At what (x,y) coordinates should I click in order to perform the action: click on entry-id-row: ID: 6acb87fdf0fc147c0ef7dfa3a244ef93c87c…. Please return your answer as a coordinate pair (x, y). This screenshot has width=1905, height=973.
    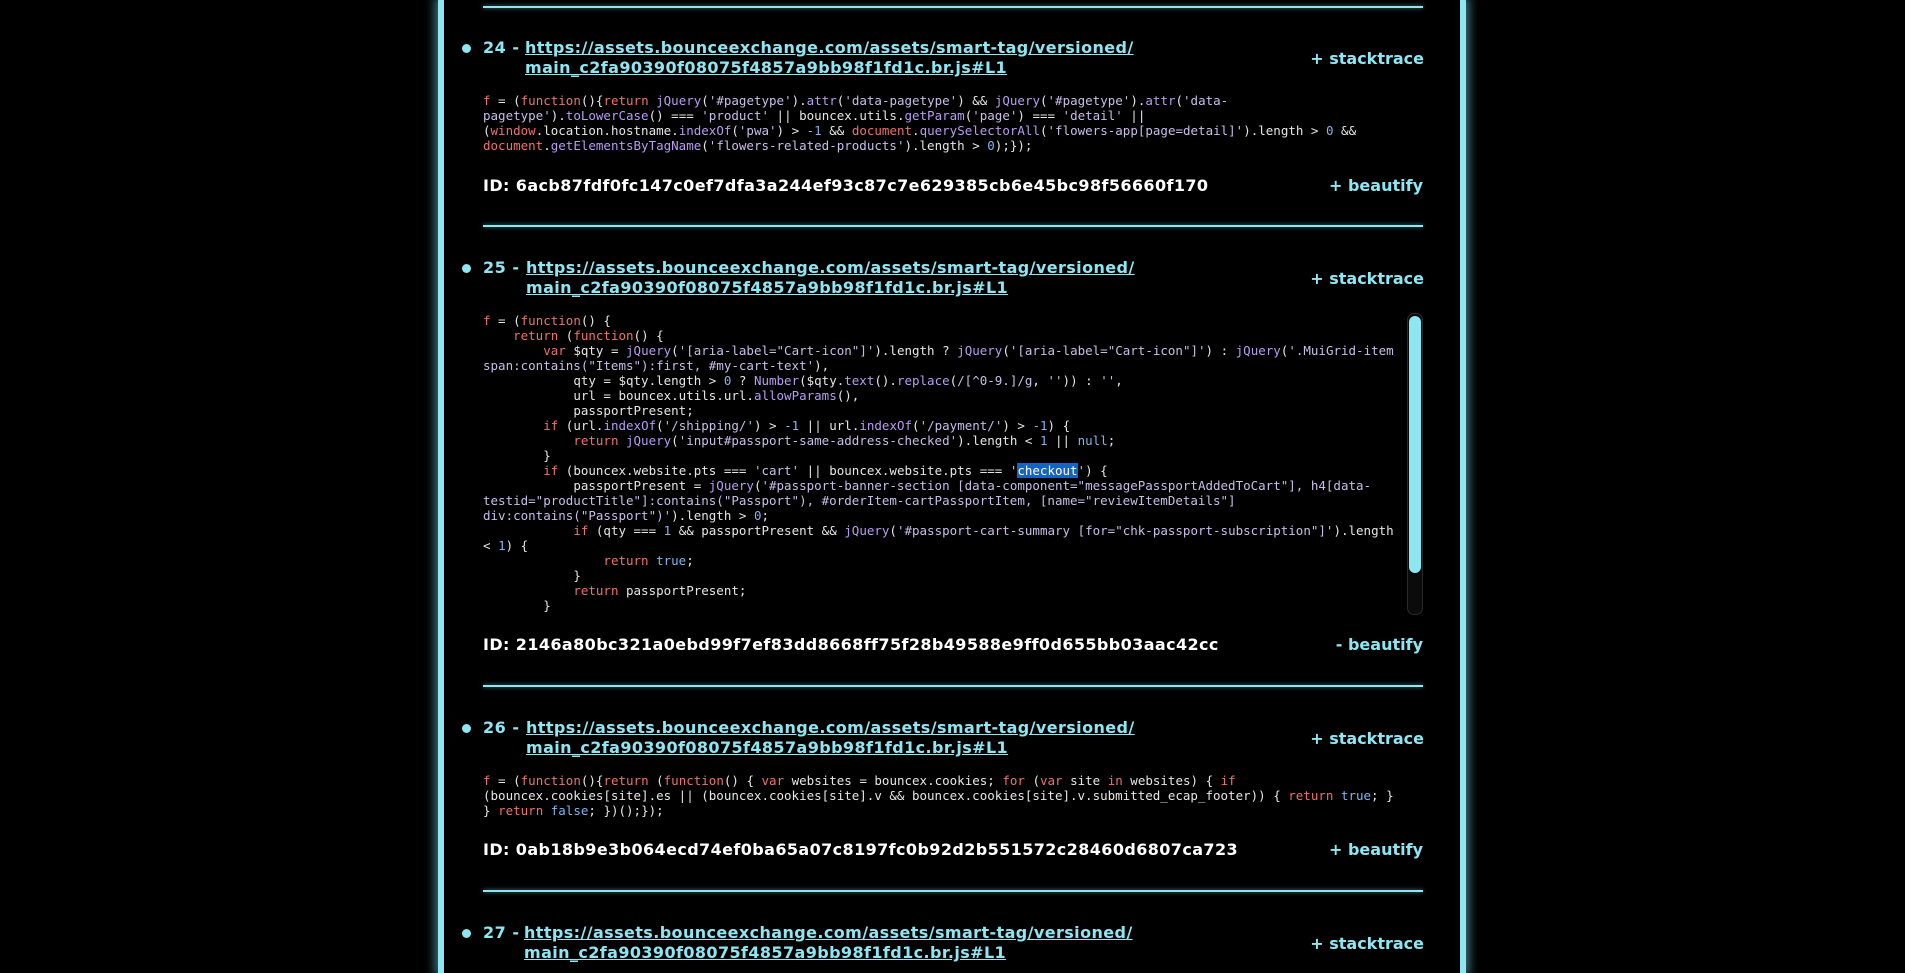
    Looking at the image, I should click on (953, 186).